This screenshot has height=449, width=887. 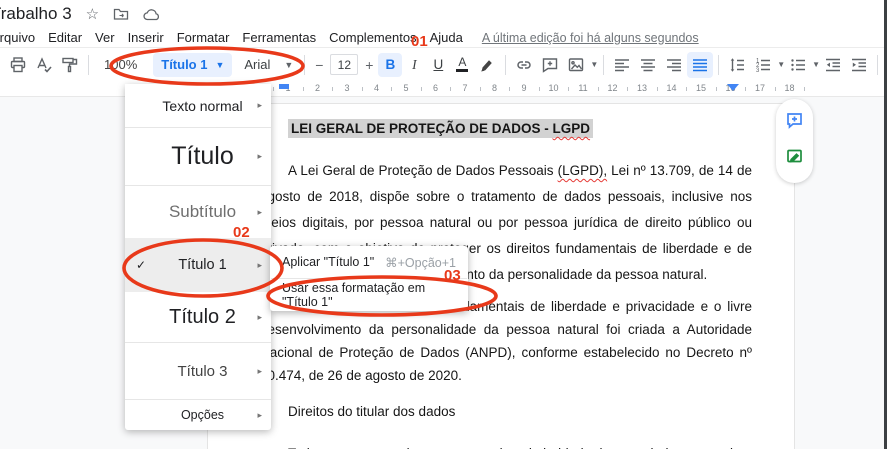 What do you see at coordinates (446, 37) in the screenshot?
I see `menu-ajuda: Ajuda` at bounding box center [446, 37].